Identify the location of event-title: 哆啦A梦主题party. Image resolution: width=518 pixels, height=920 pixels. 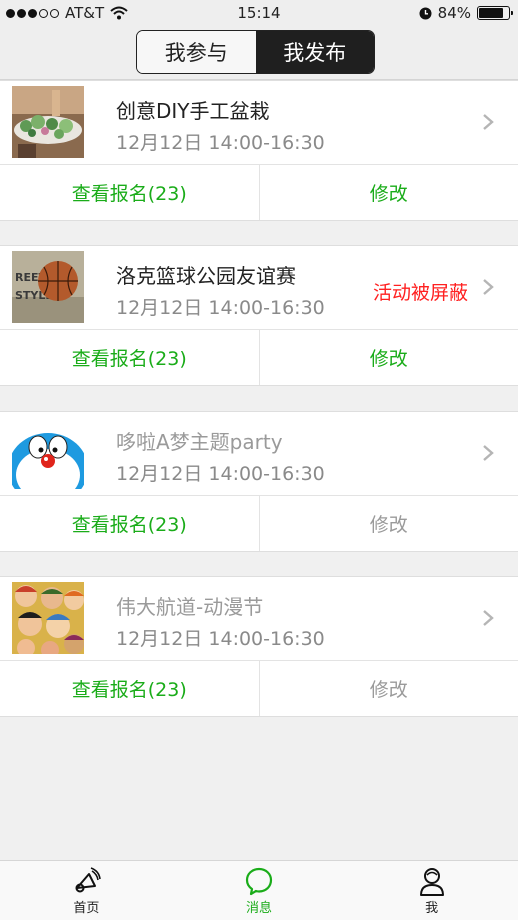
(199, 442).